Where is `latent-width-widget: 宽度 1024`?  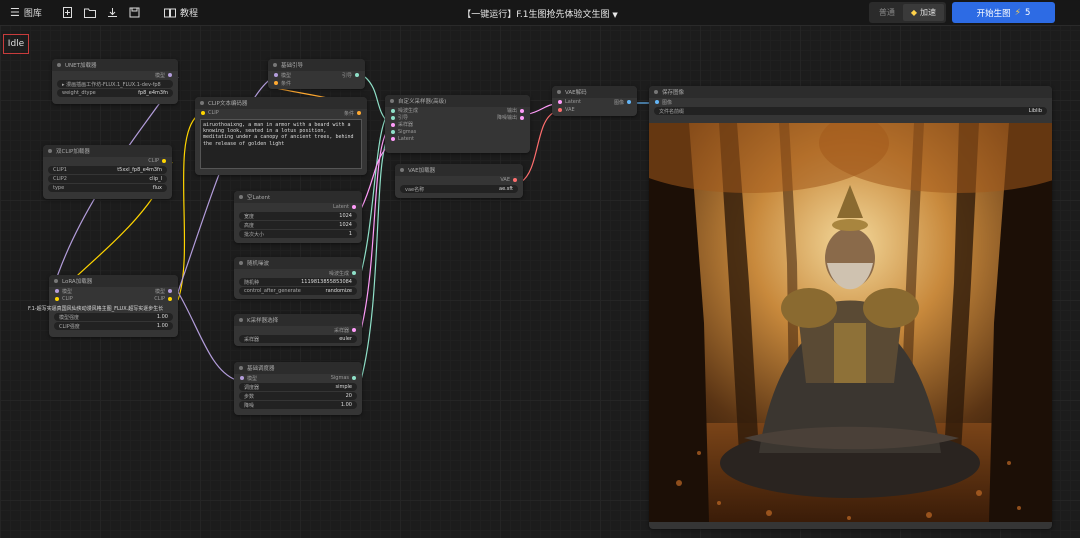
latent-width-widget: 宽度 1024 is located at coordinates (298, 216).